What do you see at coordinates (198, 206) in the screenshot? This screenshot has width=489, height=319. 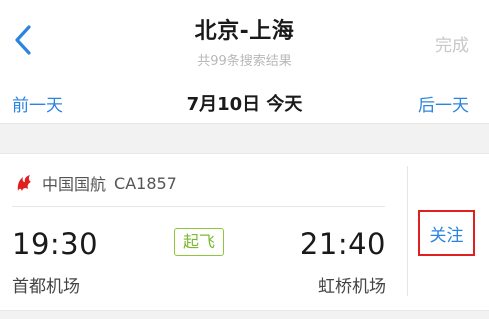 I see `card-divider` at bounding box center [198, 206].